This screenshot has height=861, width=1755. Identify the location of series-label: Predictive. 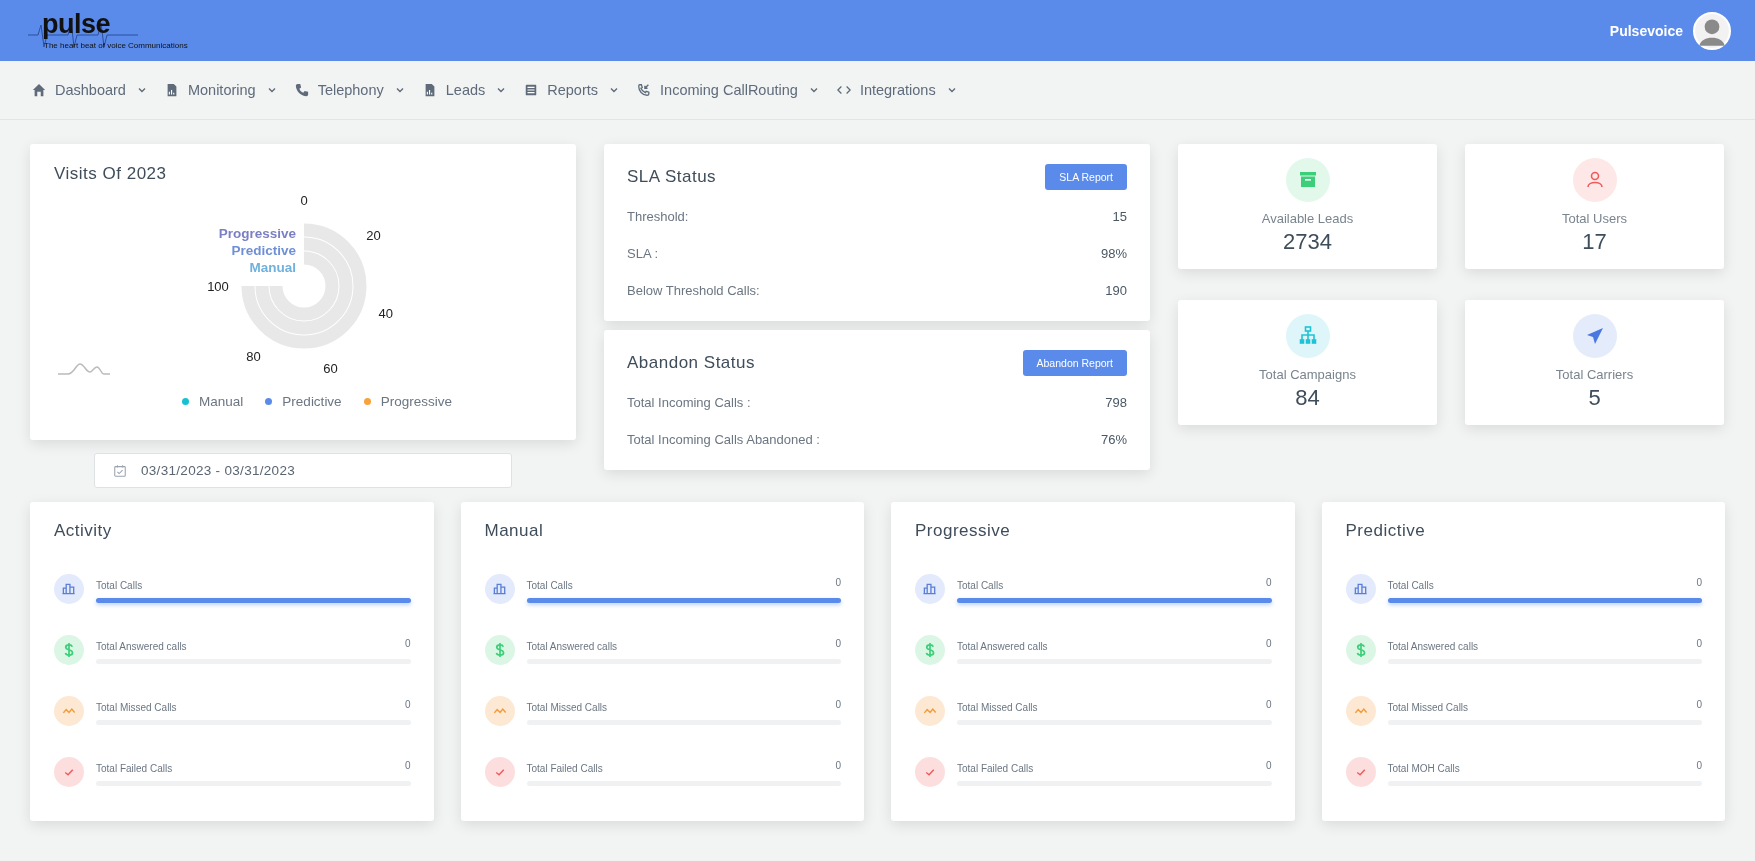
(263, 250).